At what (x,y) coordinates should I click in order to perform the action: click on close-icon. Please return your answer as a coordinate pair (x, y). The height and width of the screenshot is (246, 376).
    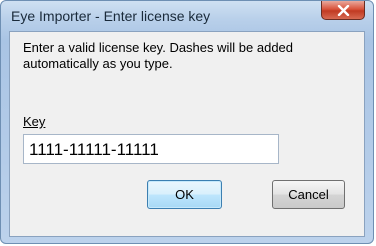
    Looking at the image, I should click on (343, 10).